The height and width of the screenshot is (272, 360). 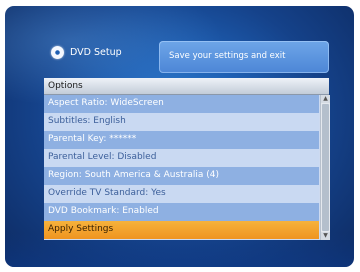 I want to click on option-label: Override TV Standard: Yes, so click(x=107, y=193).